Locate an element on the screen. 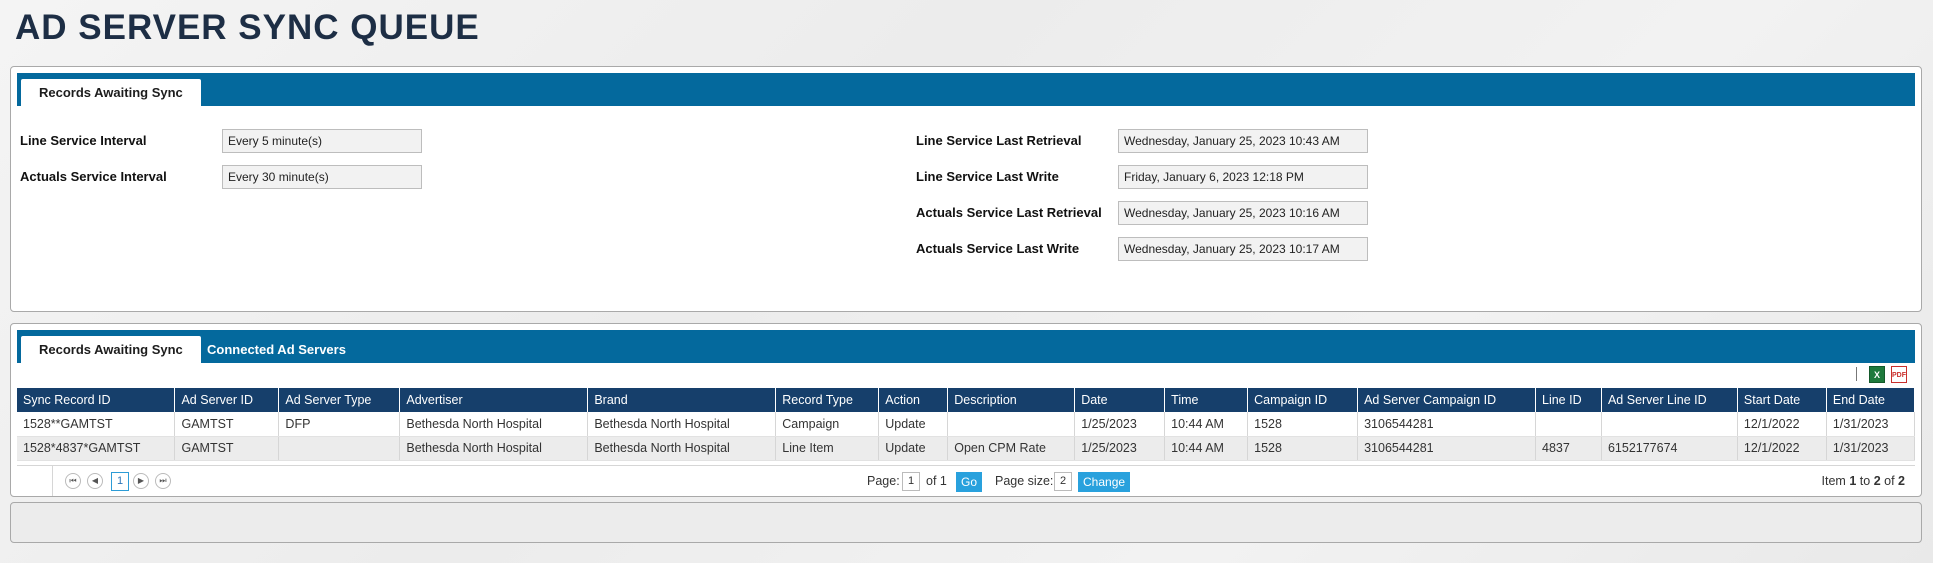 This screenshot has height=563, width=1933. table-cell: DFP is located at coordinates (339, 424).